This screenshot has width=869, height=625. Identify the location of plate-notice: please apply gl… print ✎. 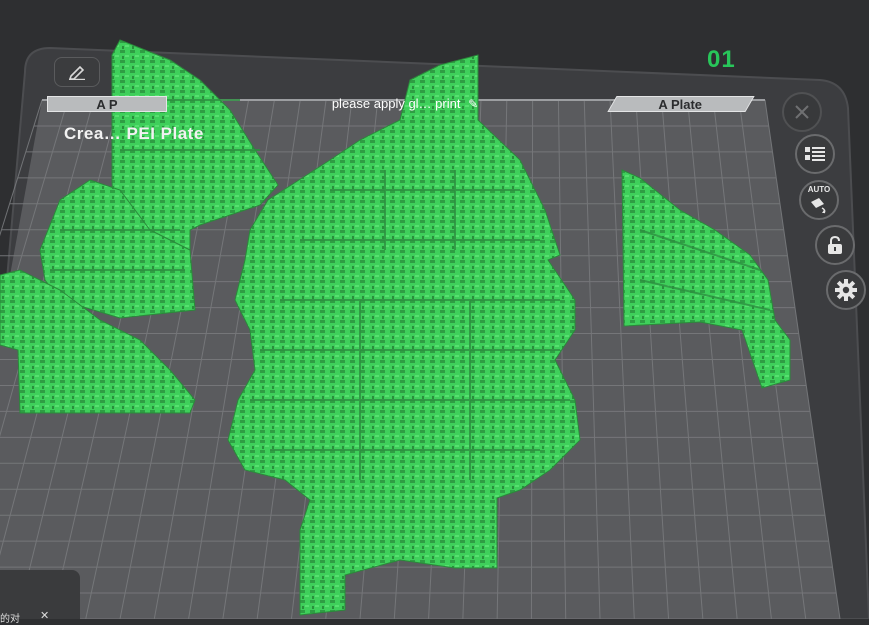
(405, 104).